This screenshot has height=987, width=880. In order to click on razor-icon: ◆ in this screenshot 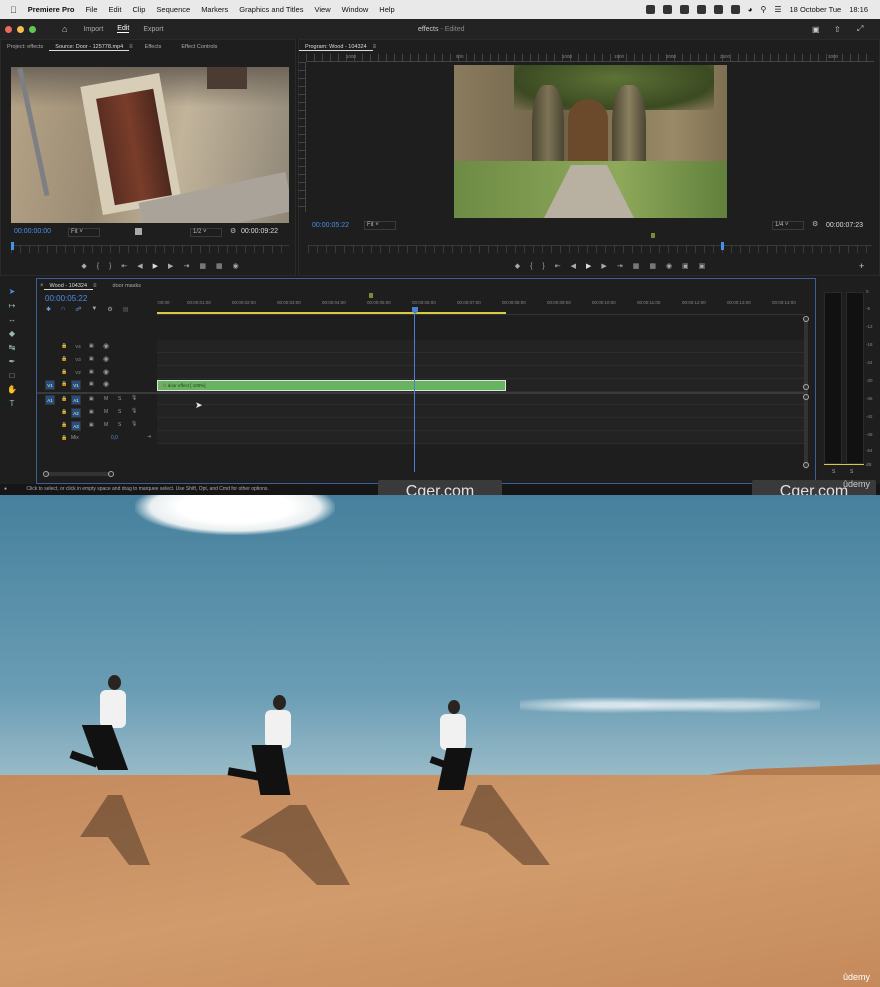, I will do `click(12, 334)`.